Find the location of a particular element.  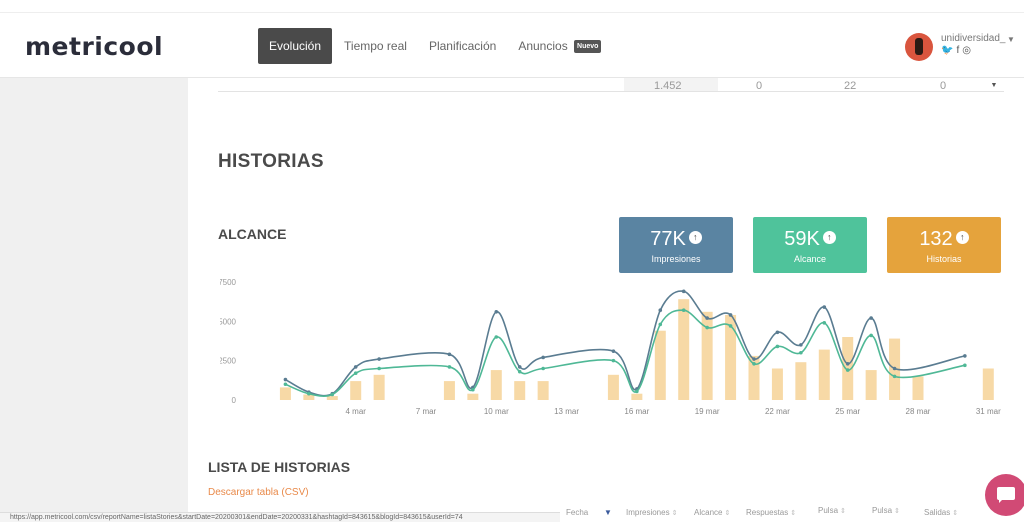

user-menu: unidiversidad_ 🐦f◎ ▼ is located at coordinates (960, 47).